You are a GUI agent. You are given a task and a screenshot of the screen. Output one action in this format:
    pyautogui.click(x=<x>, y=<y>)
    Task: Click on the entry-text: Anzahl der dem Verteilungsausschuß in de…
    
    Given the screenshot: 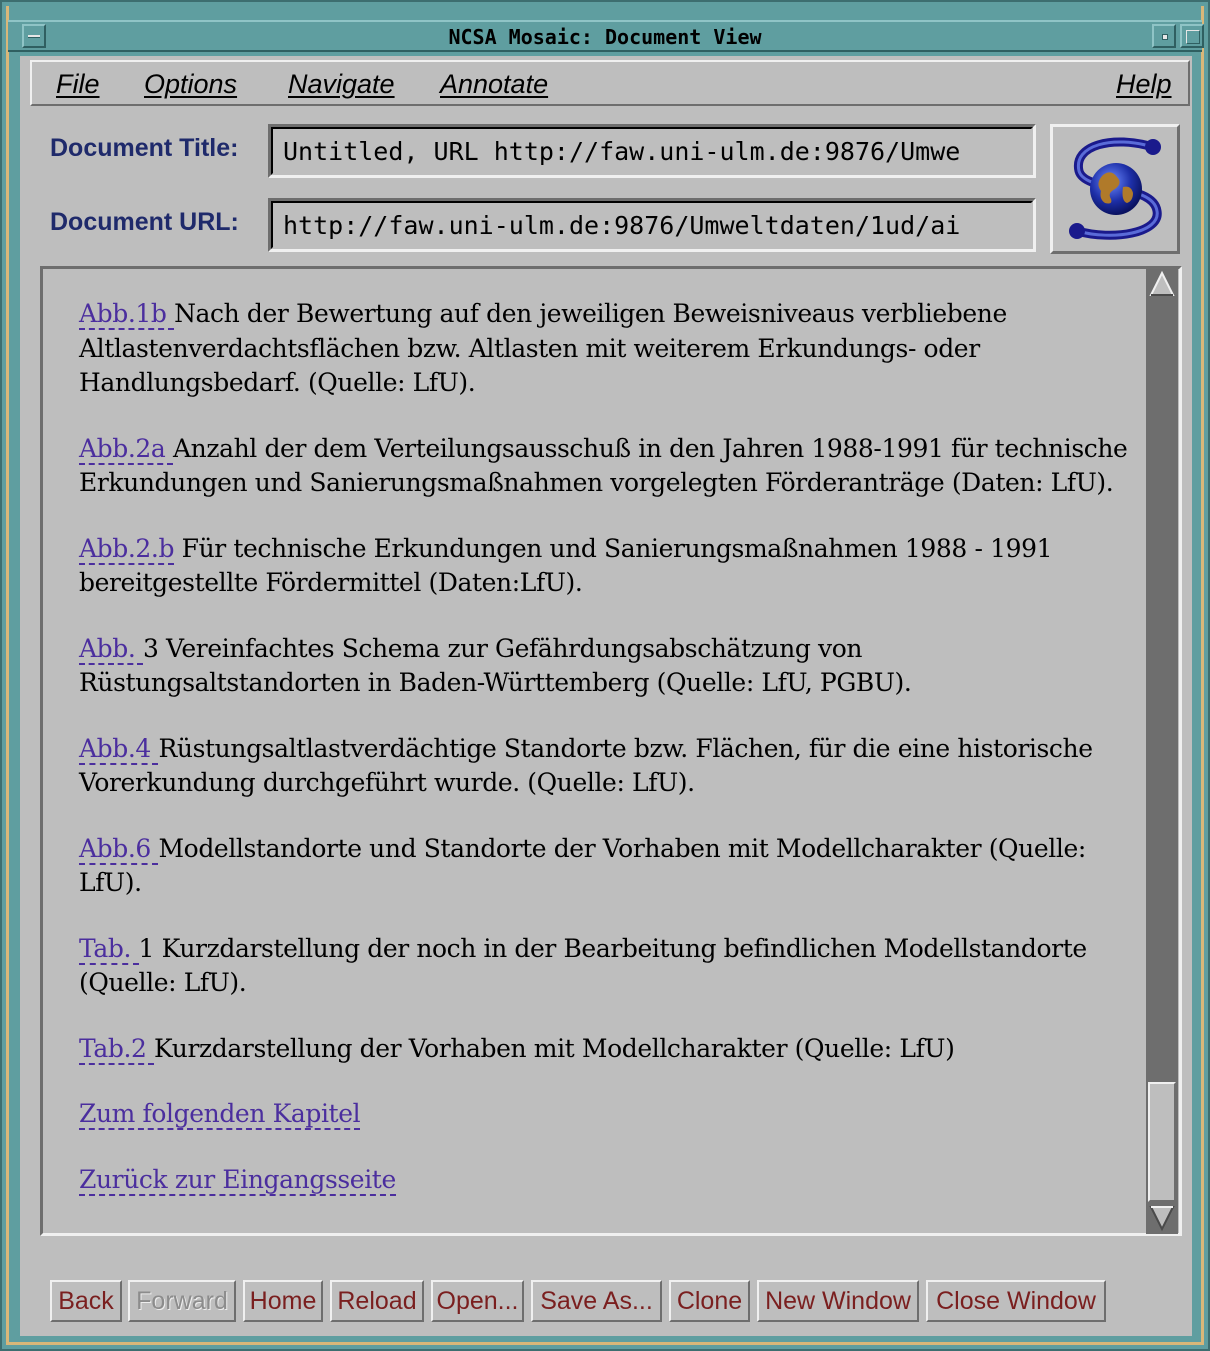 What is the action you would take?
    pyautogui.click(x=603, y=465)
    